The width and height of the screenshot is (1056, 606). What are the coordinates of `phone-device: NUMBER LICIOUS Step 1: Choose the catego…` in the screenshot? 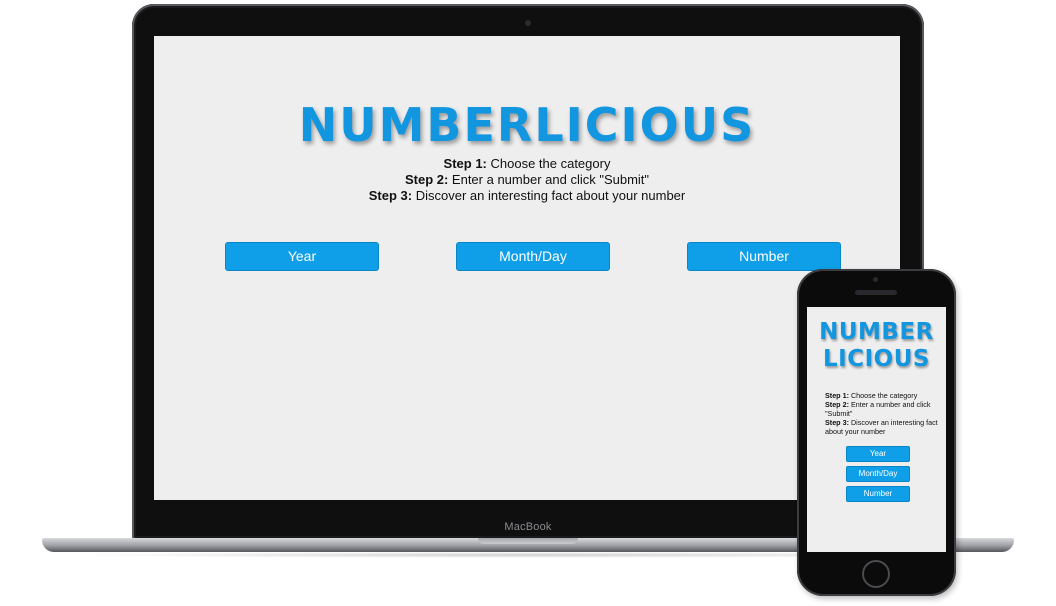 It's located at (876, 432).